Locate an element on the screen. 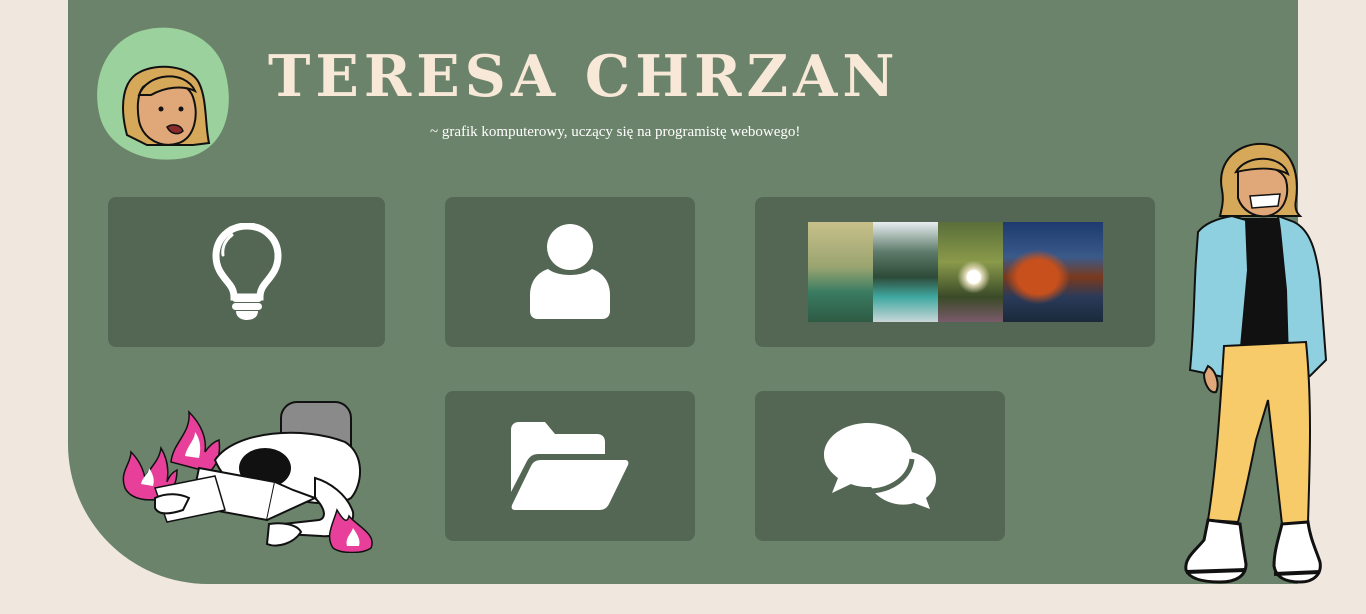 The width and height of the screenshot is (1366, 614). folder-open-icon is located at coordinates (570, 466).